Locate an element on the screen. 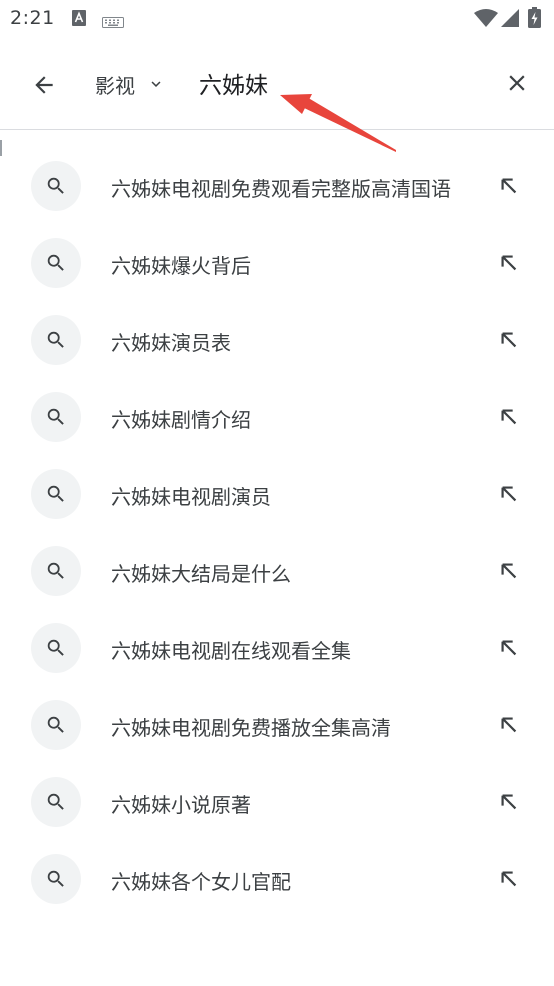  clear-button is located at coordinates (517, 83).